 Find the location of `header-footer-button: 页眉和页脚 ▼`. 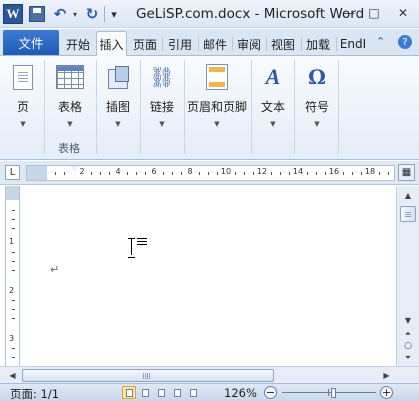

header-footer-button: 页眉和页脚 ▼ is located at coordinates (217, 92).